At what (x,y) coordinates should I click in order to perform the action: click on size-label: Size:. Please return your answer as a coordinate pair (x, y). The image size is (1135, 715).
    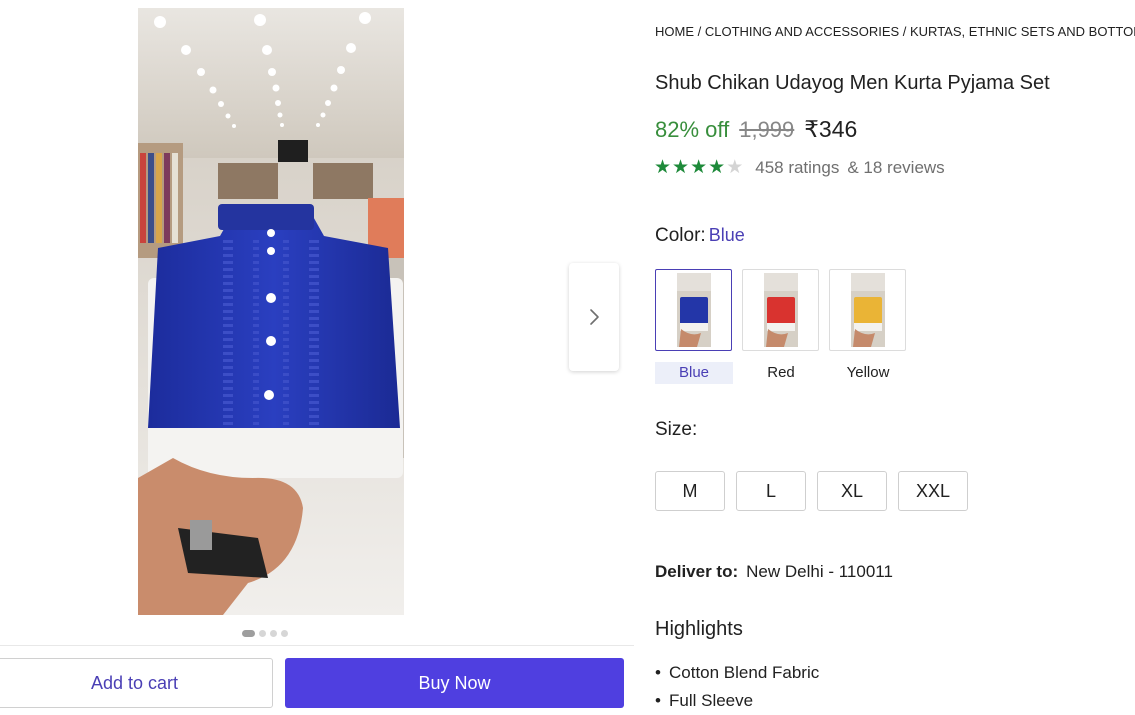
    Looking at the image, I should click on (676, 429).